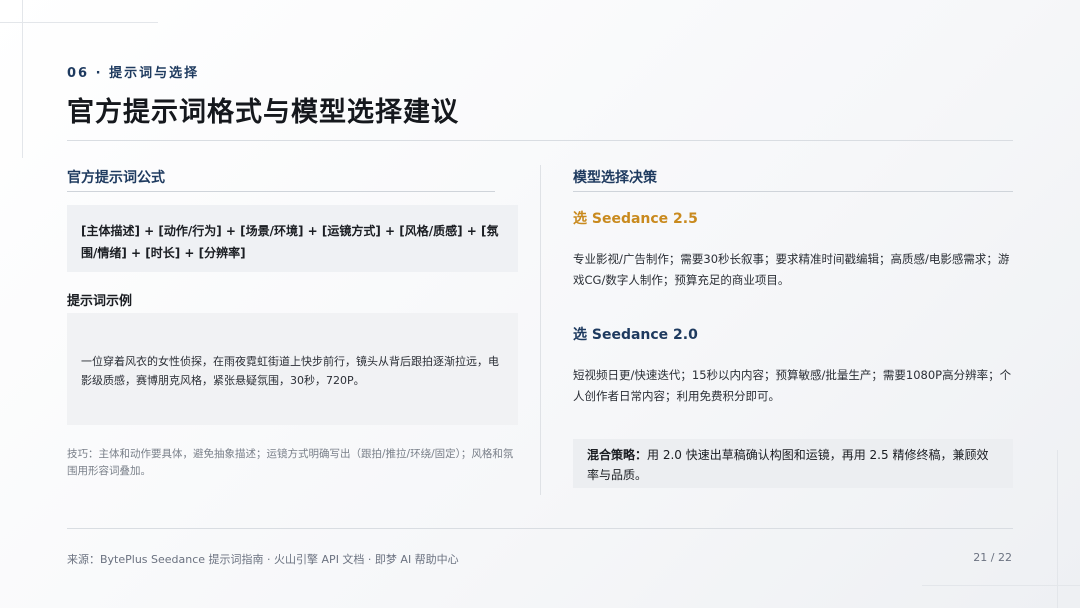 The height and width of the screenshot is (608, 1080). Describe the element at coordinates (992, 557) in the screenshot. I see `page-number: 21 / 22` at that location.